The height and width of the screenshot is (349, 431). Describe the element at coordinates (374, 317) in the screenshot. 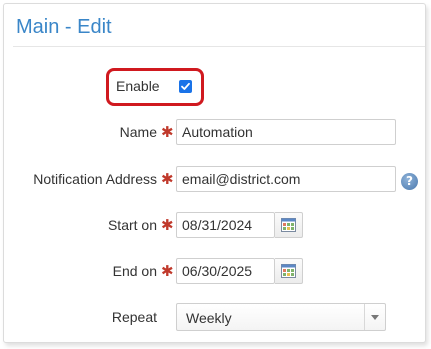

I see `chevron-down-icon` at that location.